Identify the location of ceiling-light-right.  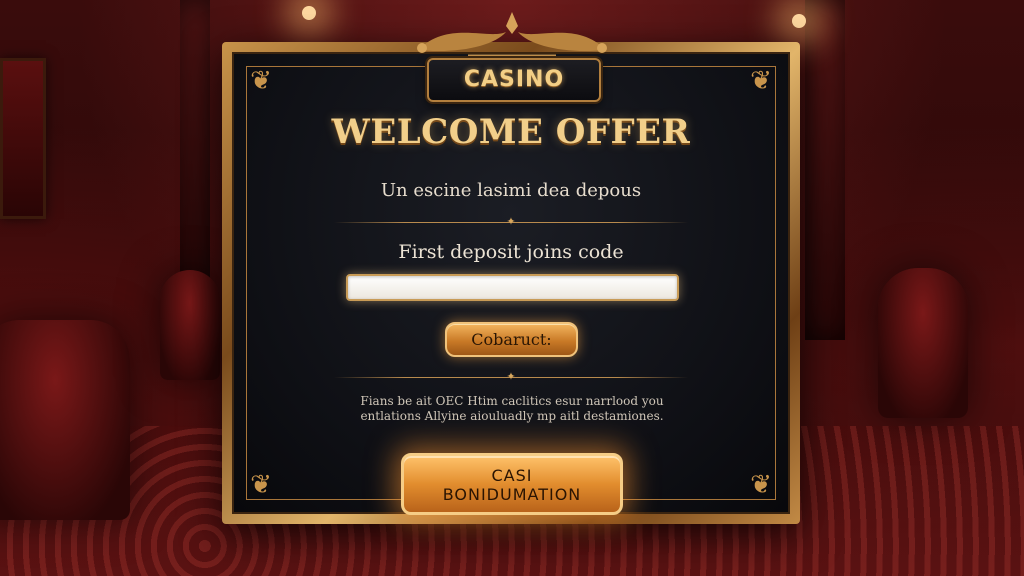
(799, 21).